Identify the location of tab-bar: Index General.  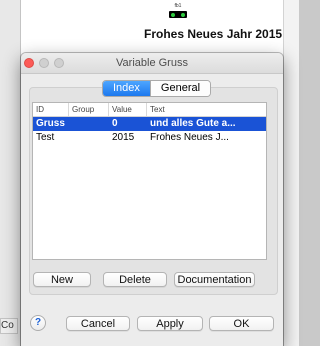
(157, 88).